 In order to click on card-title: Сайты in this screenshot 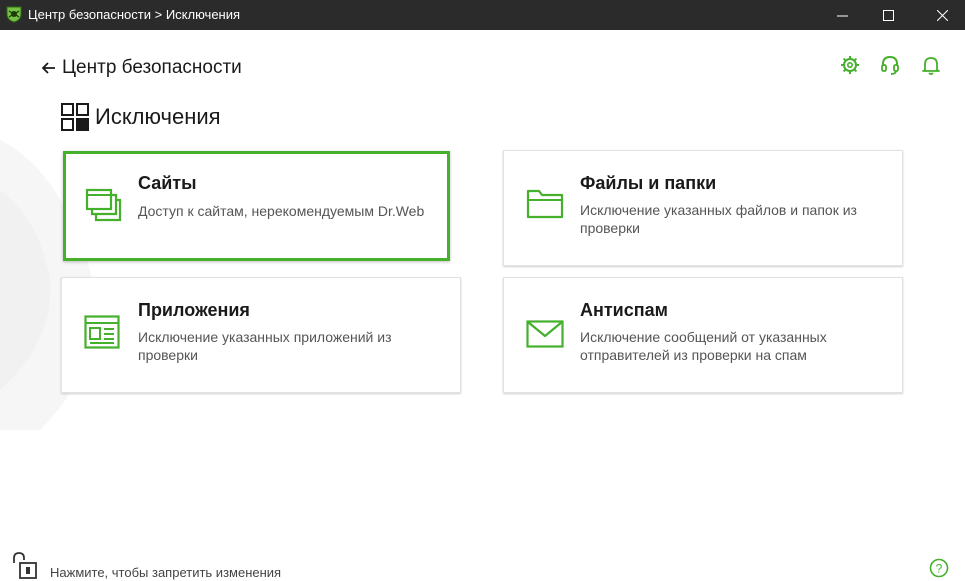, I will do `click(167, 183)`.